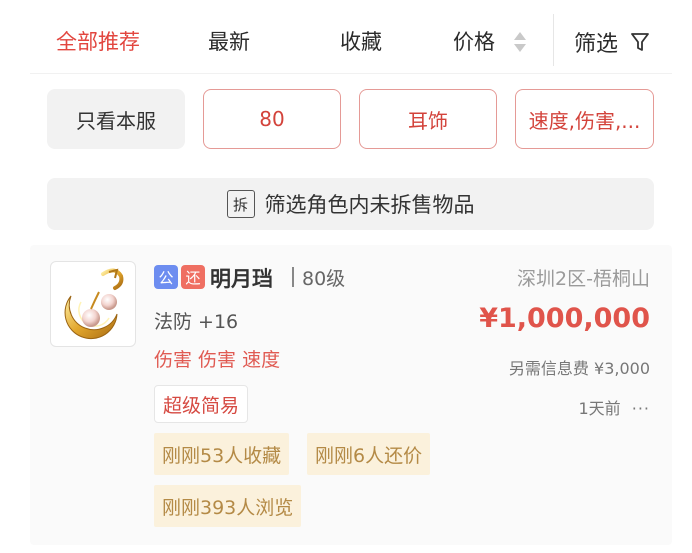 The height and width of the screenshot is (553, 692). Describe the element at coordinates (564, 318) in the screenshot. I see `price: ¥1,000,000` at that location.